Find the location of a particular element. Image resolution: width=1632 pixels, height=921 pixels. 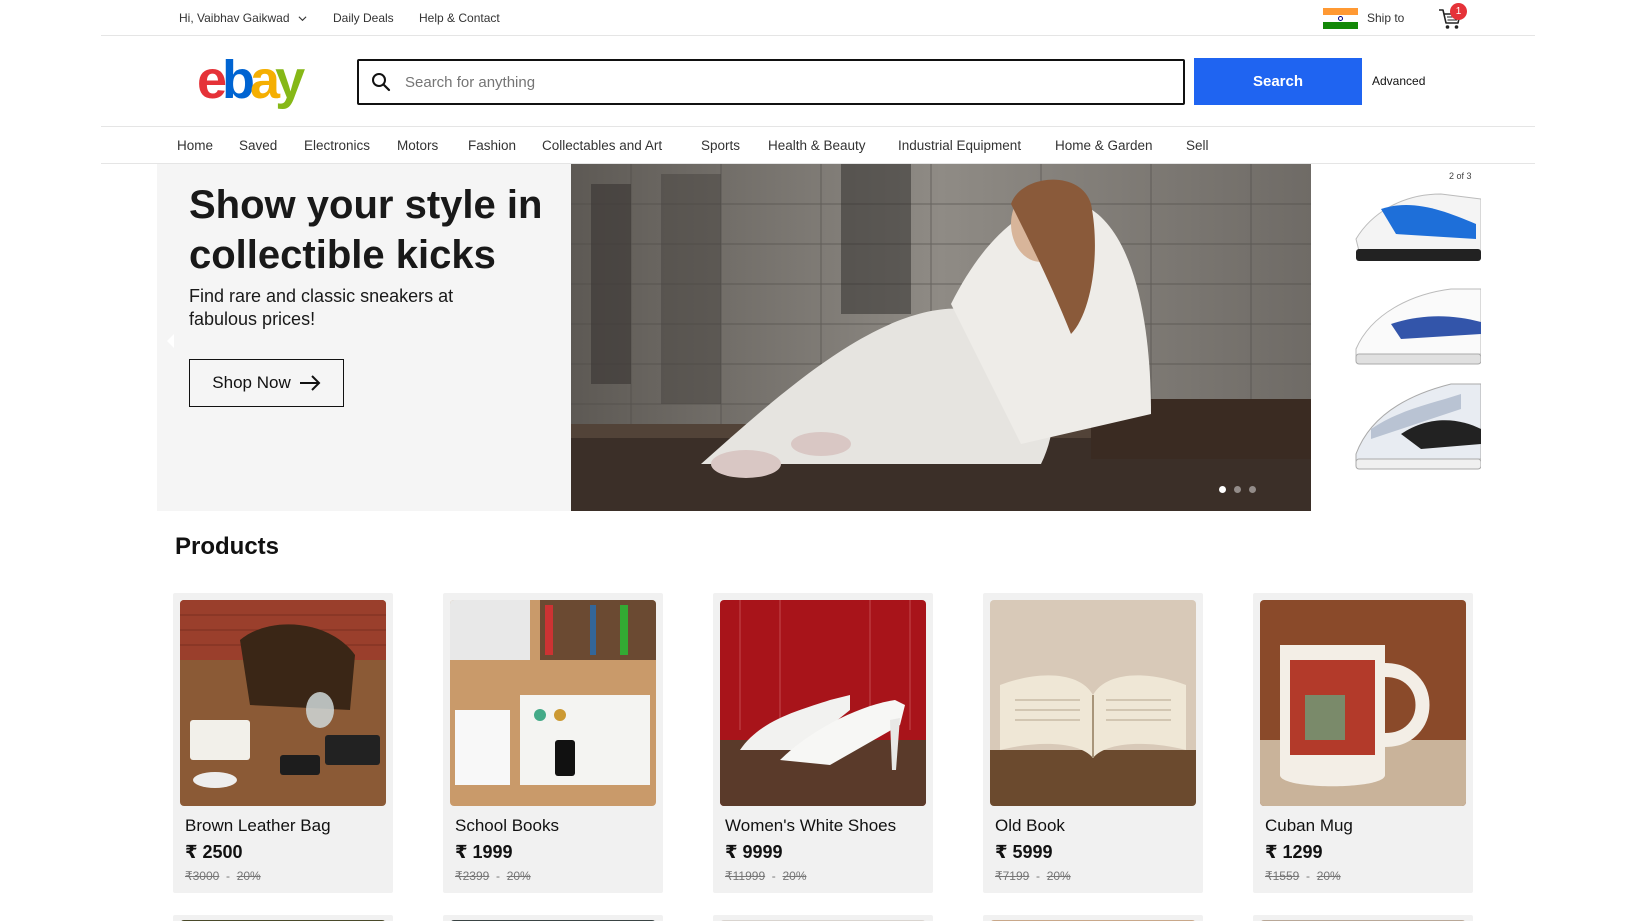

product-old-price: ₹7199 - 20% is located at coordinates (1033, 876).